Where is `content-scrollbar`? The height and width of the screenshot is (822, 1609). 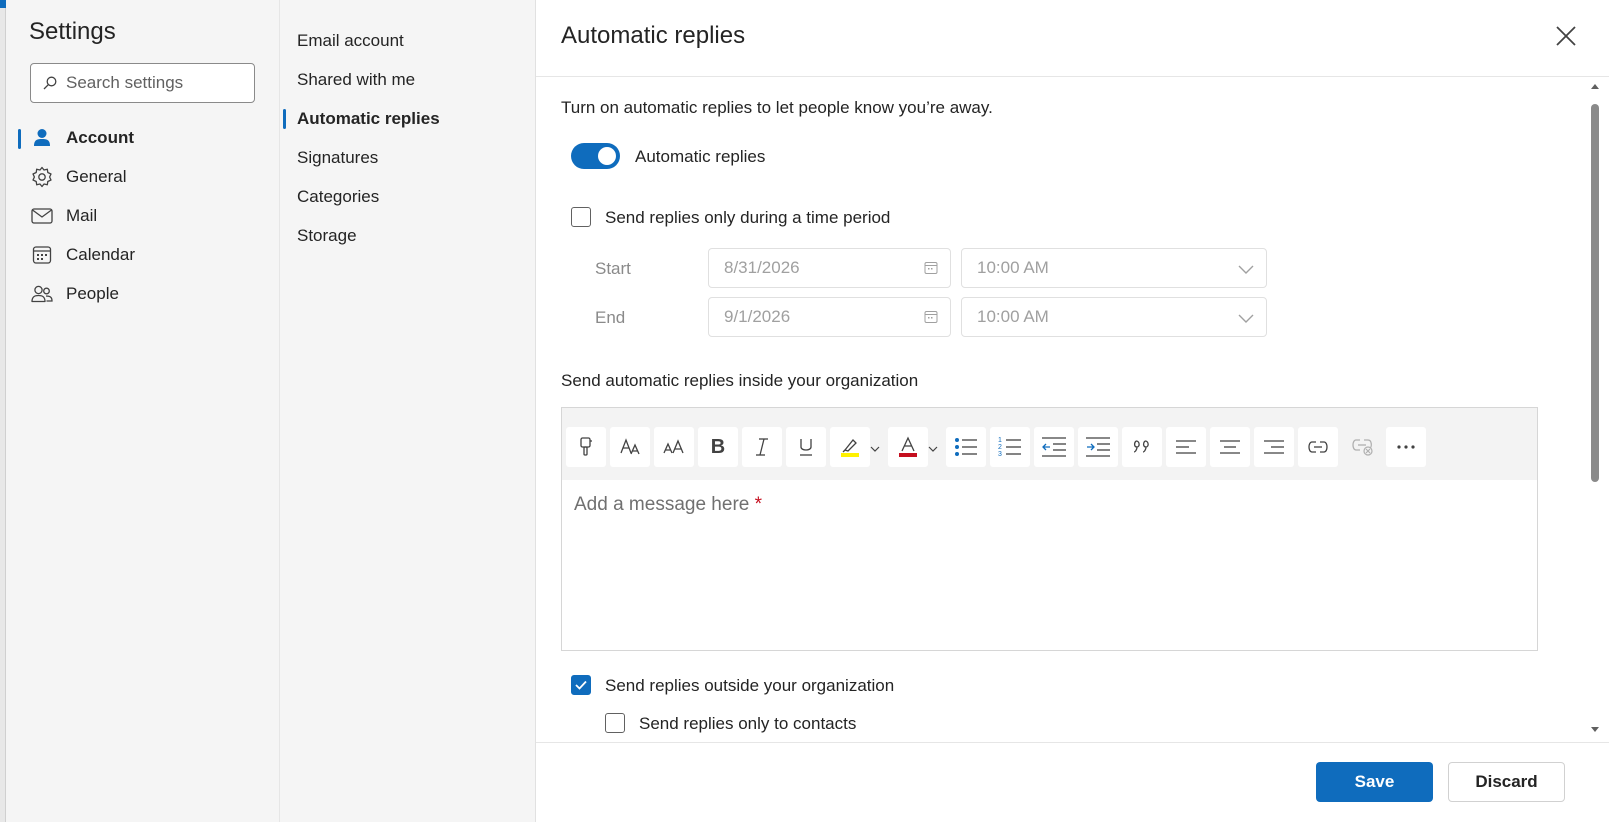
content-scrollbar is located at coordinates (1595, 408).